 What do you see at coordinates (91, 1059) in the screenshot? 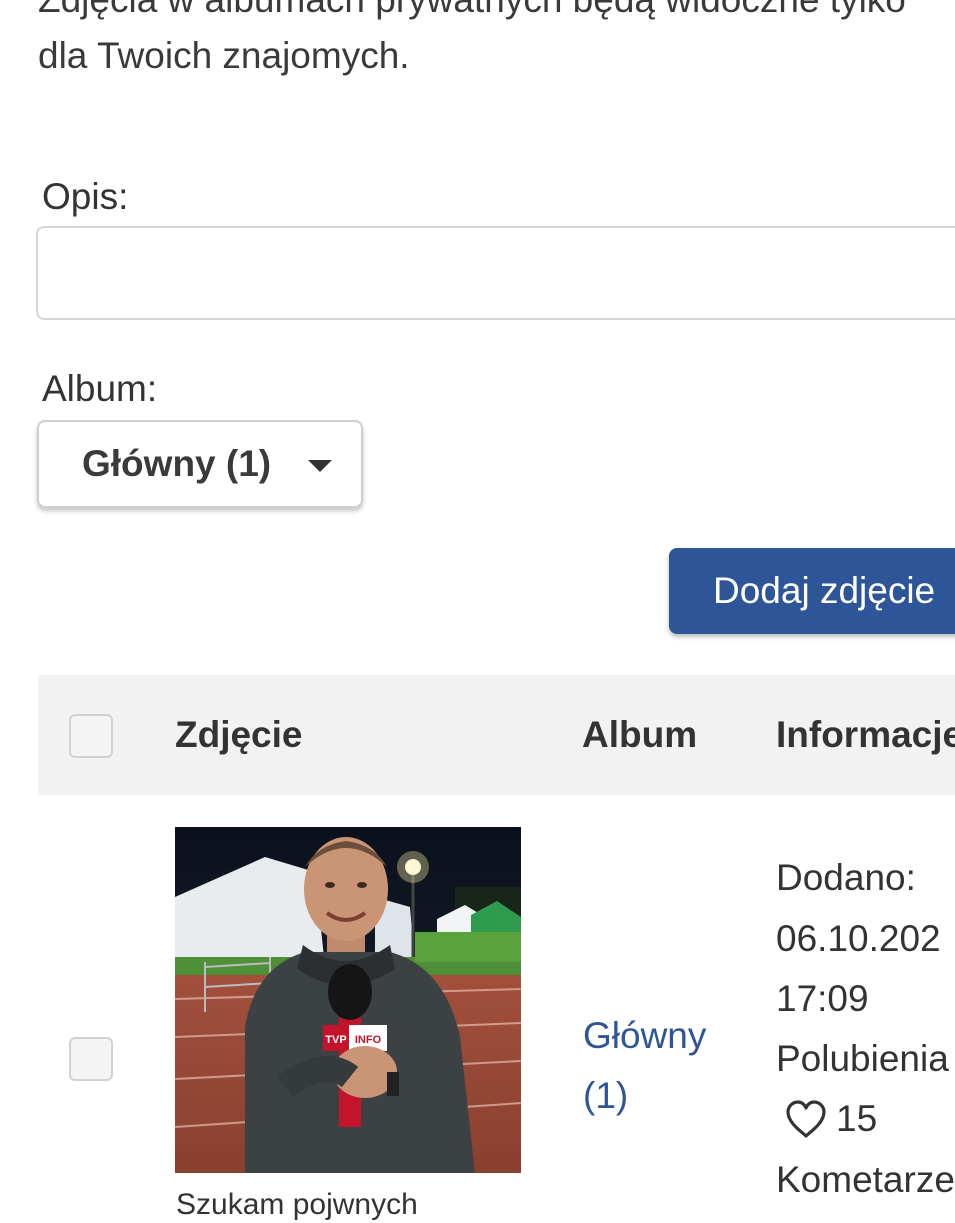
I see `row-checkbox` at bounding box center [91, 1059].